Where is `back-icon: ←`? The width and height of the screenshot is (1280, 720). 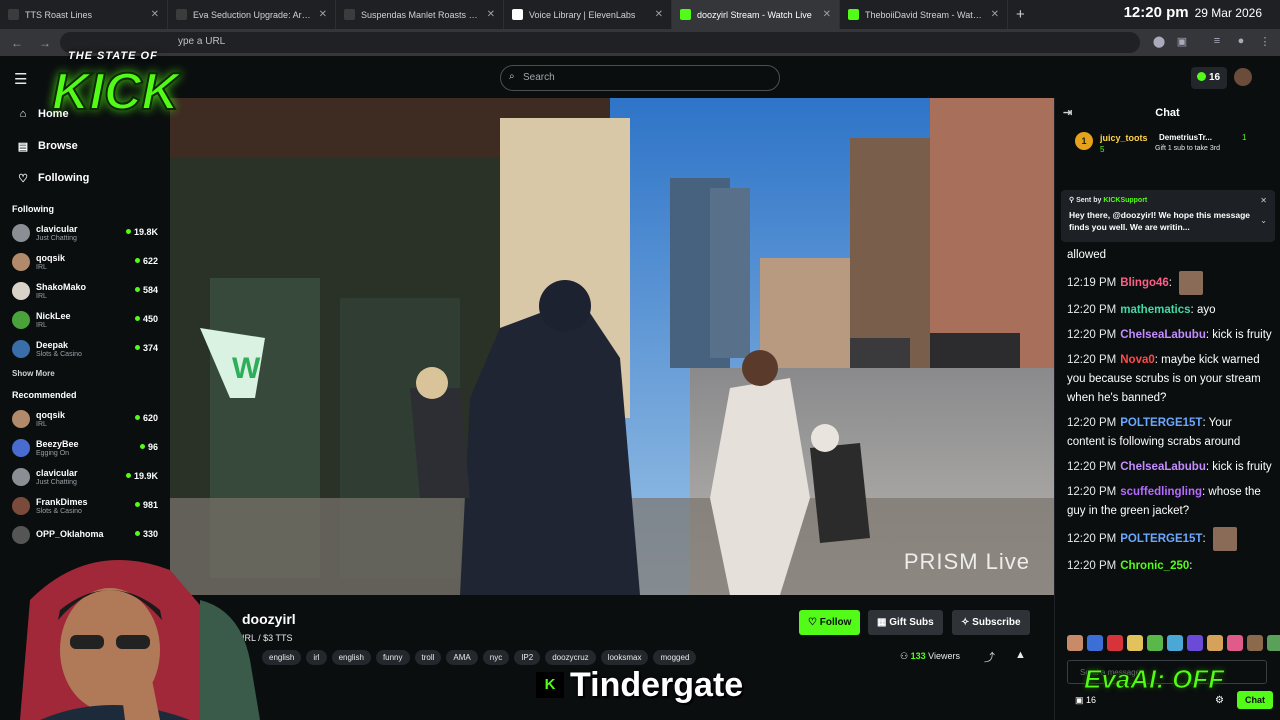 back-icon: ← is located at coordinates (17, 43).